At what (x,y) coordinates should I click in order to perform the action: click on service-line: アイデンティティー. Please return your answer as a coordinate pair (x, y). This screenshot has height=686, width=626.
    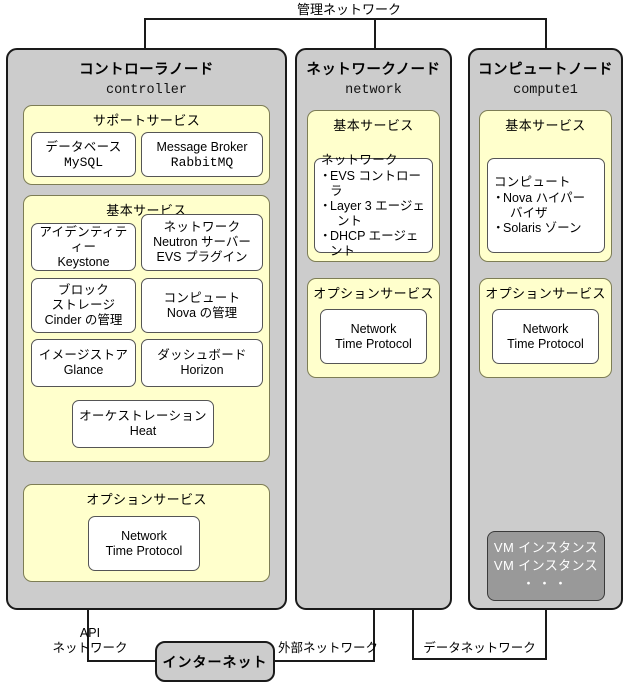
    Looking at the image, I should click on (83, 239).